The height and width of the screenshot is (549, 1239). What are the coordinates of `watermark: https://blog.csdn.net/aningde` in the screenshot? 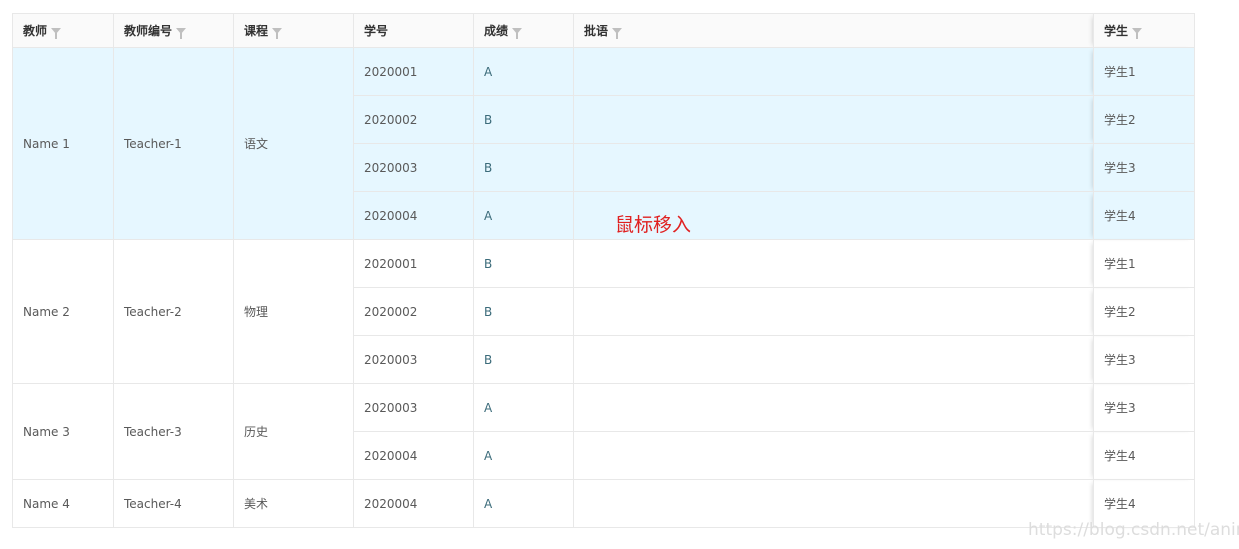 It's located at (1133, 530).